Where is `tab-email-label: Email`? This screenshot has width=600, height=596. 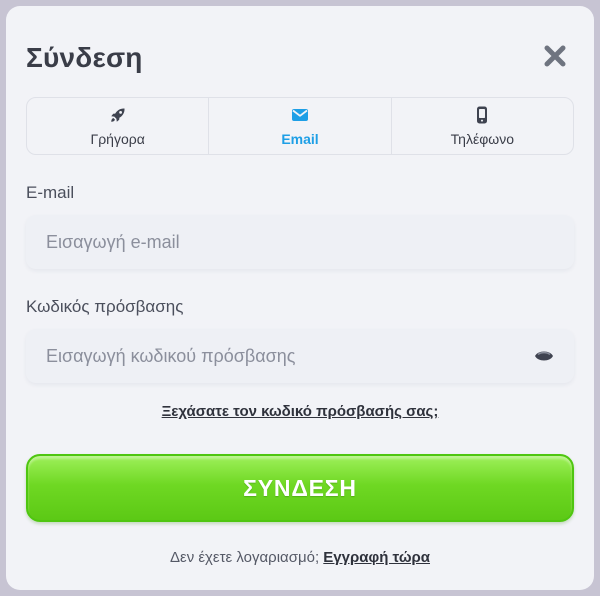
tab-email-label: Email is located at coordinates (300, 139).